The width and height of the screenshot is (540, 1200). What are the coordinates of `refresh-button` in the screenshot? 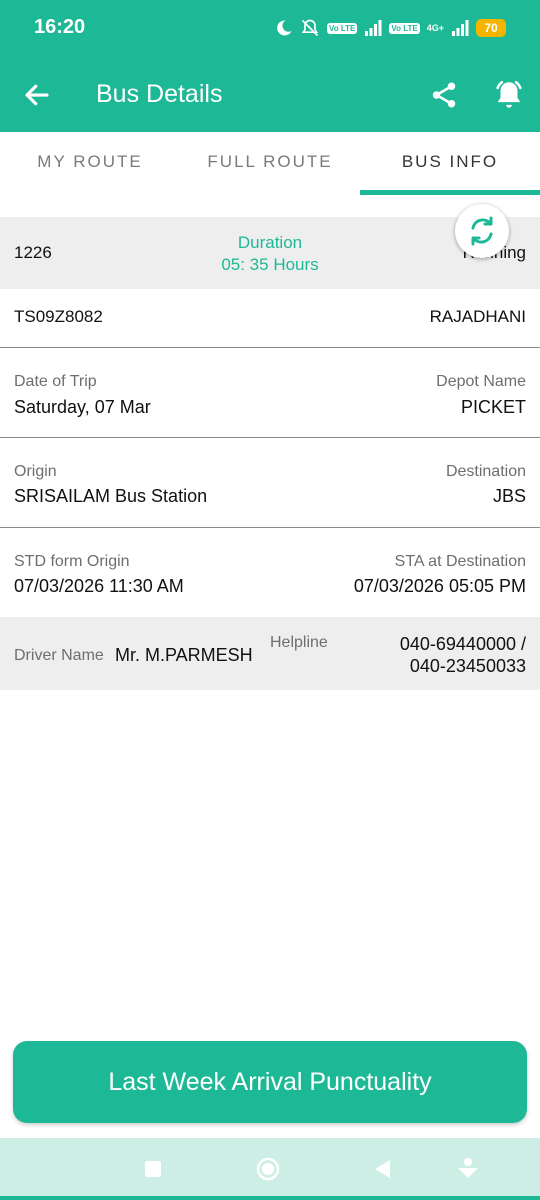 It's located at (482, 231).